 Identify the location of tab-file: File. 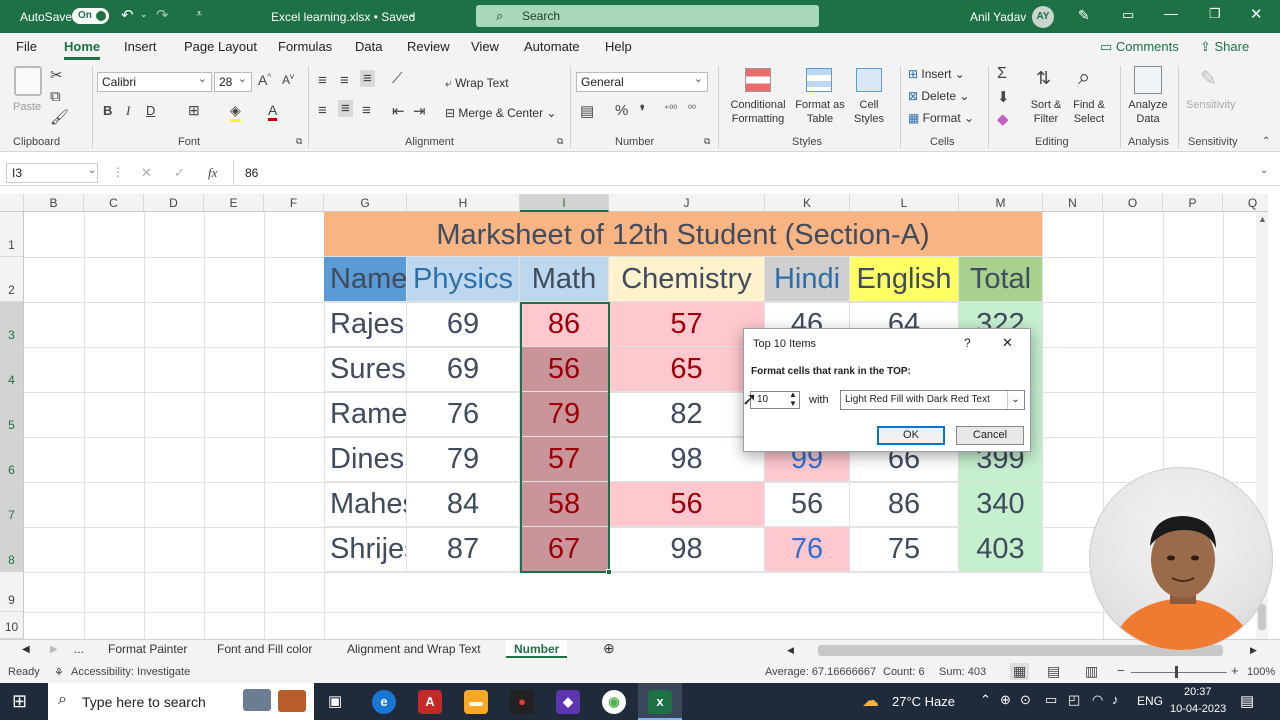
(26, 46).